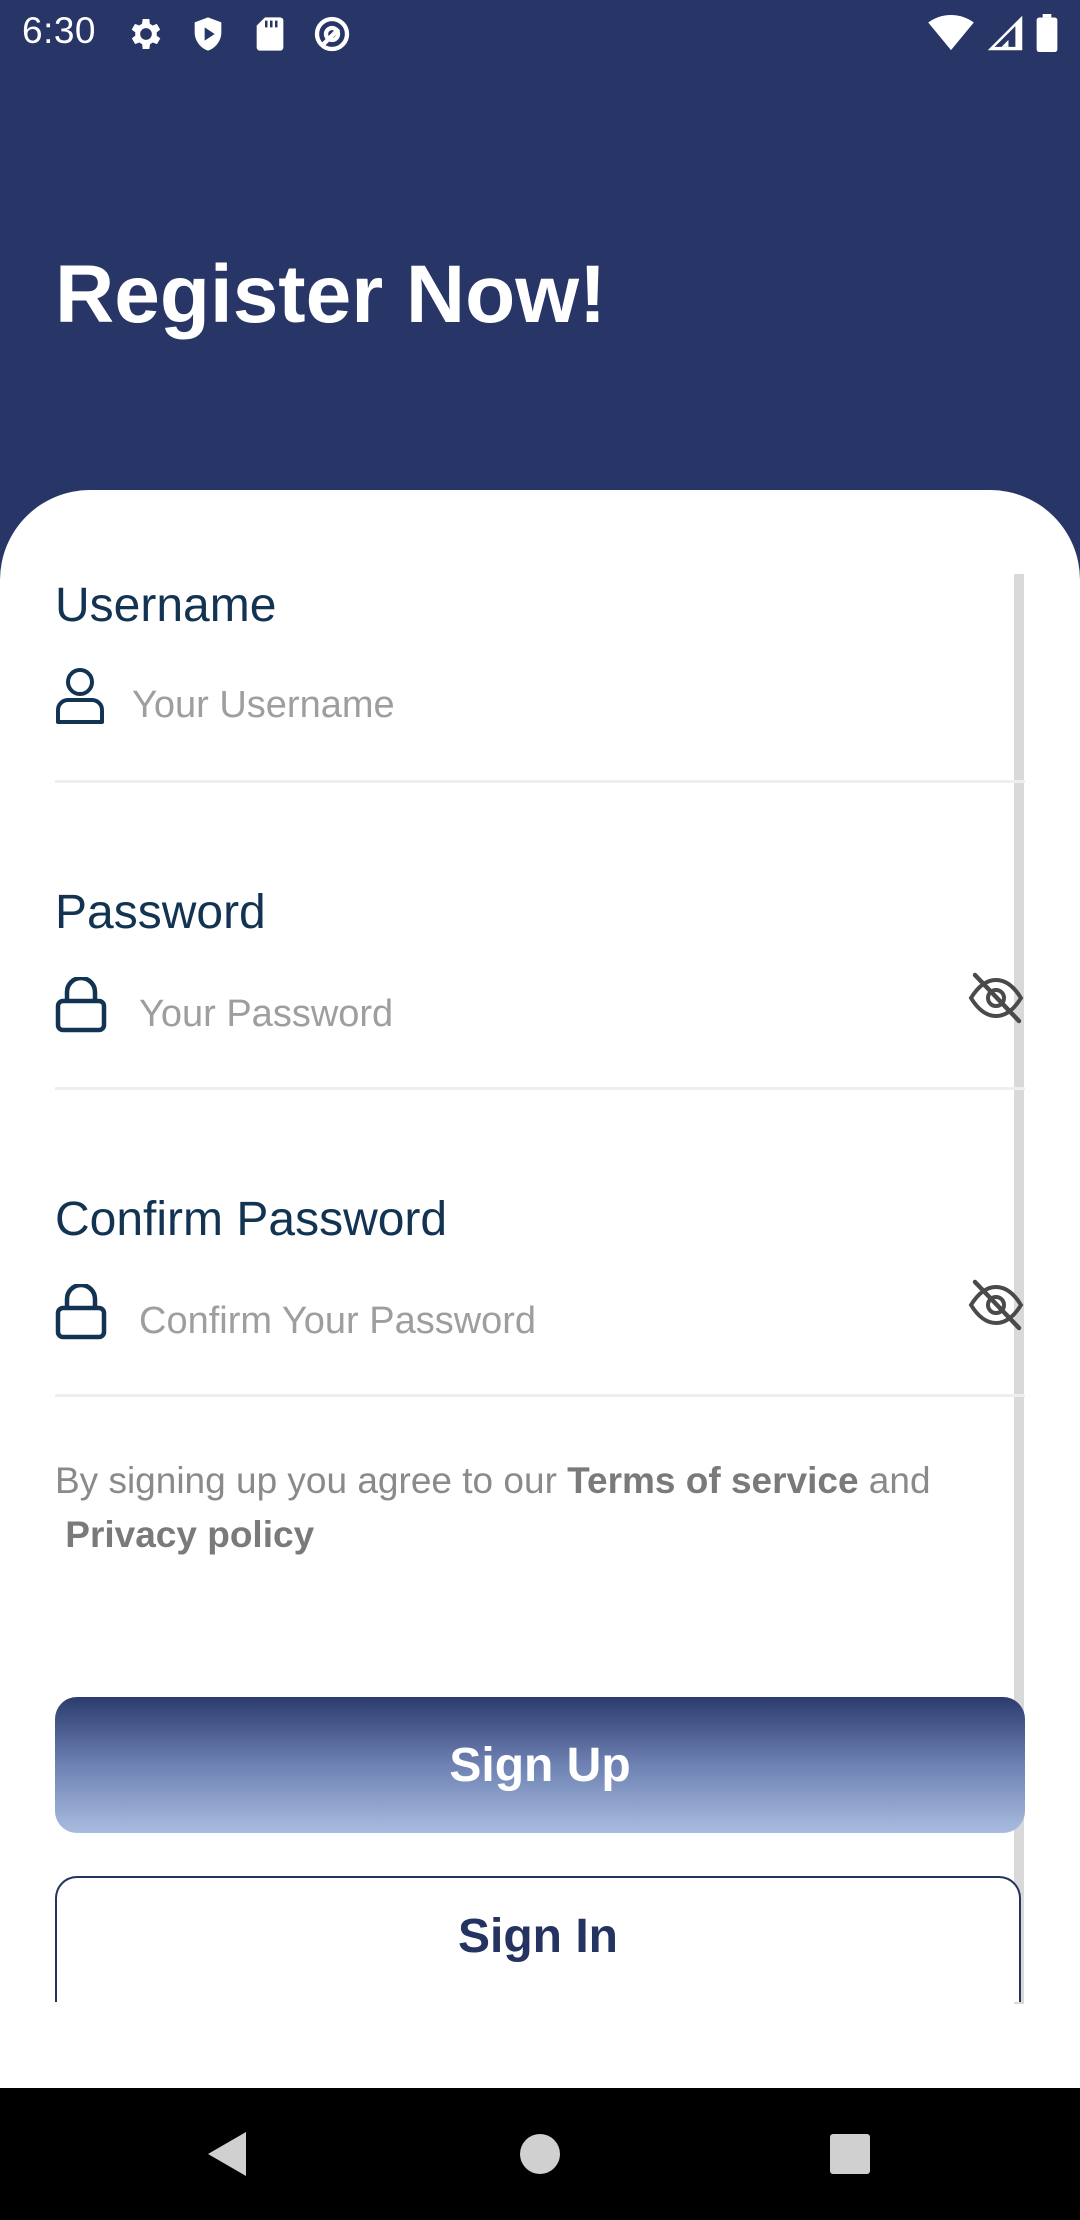  I want to click on home-icon, so click(540, 2154).